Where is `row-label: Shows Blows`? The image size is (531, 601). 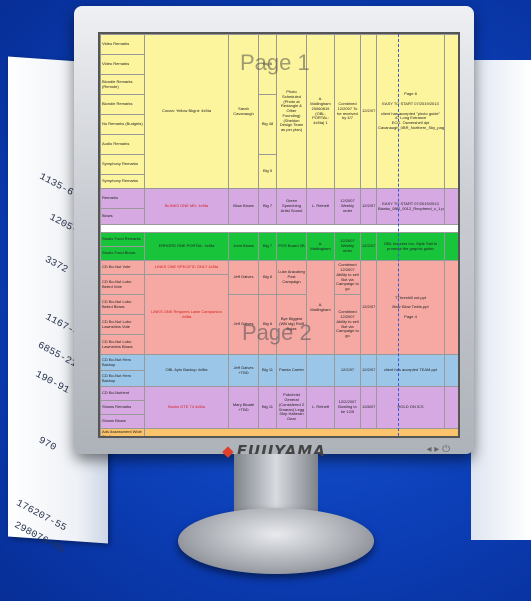 row-label: Shows Blows is located at coordinates (122, 421).